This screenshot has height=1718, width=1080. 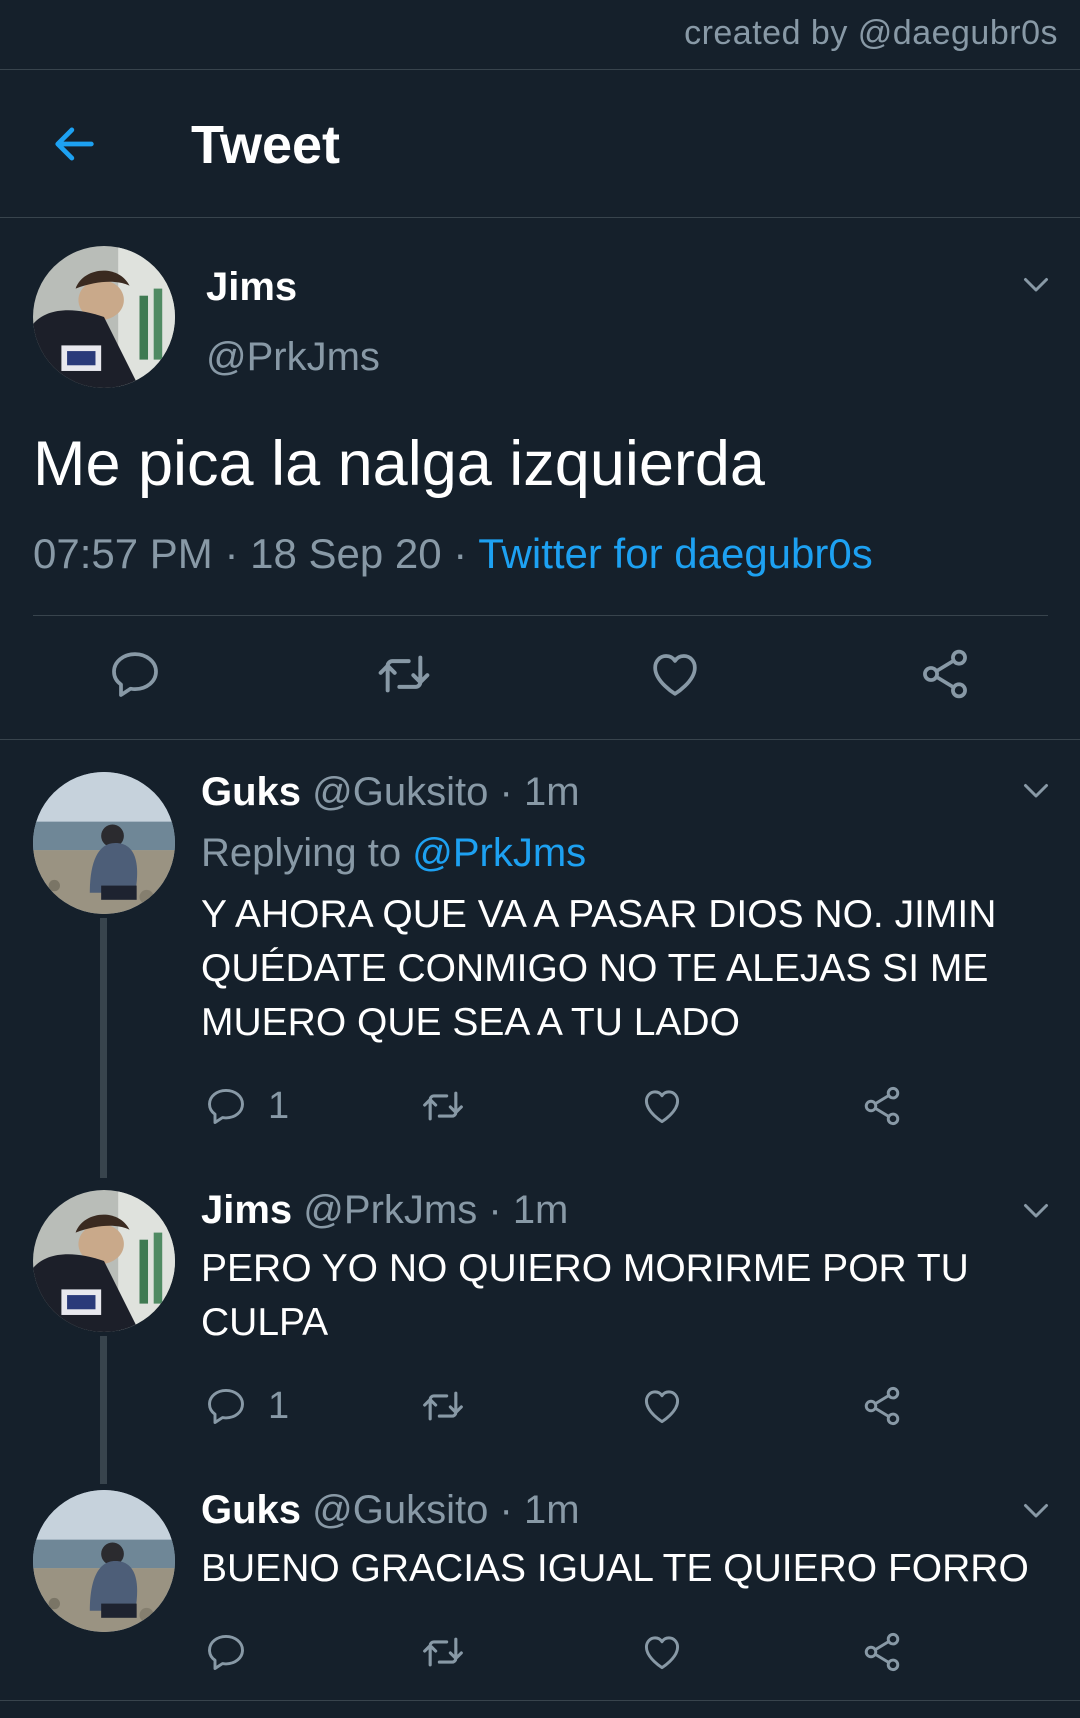 I want to click on back-arrow-icon, so click(x=74, y=144).